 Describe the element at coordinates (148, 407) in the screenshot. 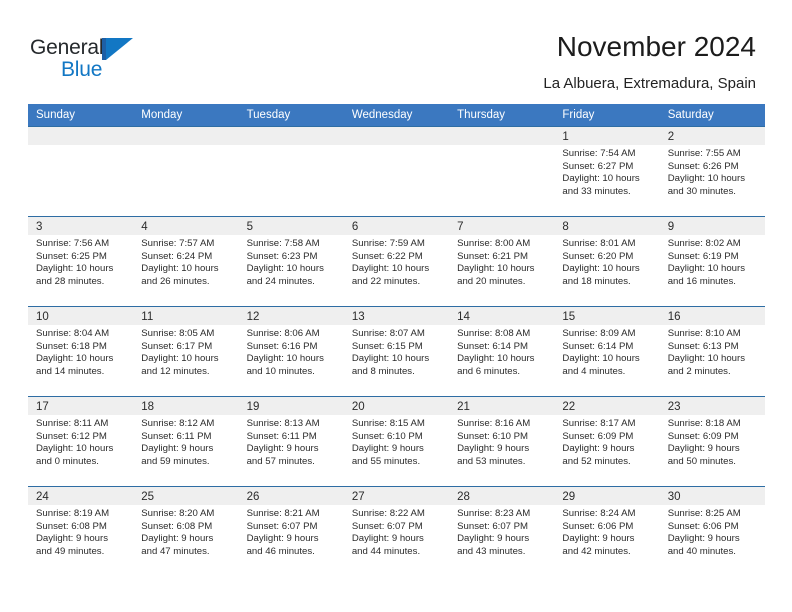

I see `day-number: 18` at that location.